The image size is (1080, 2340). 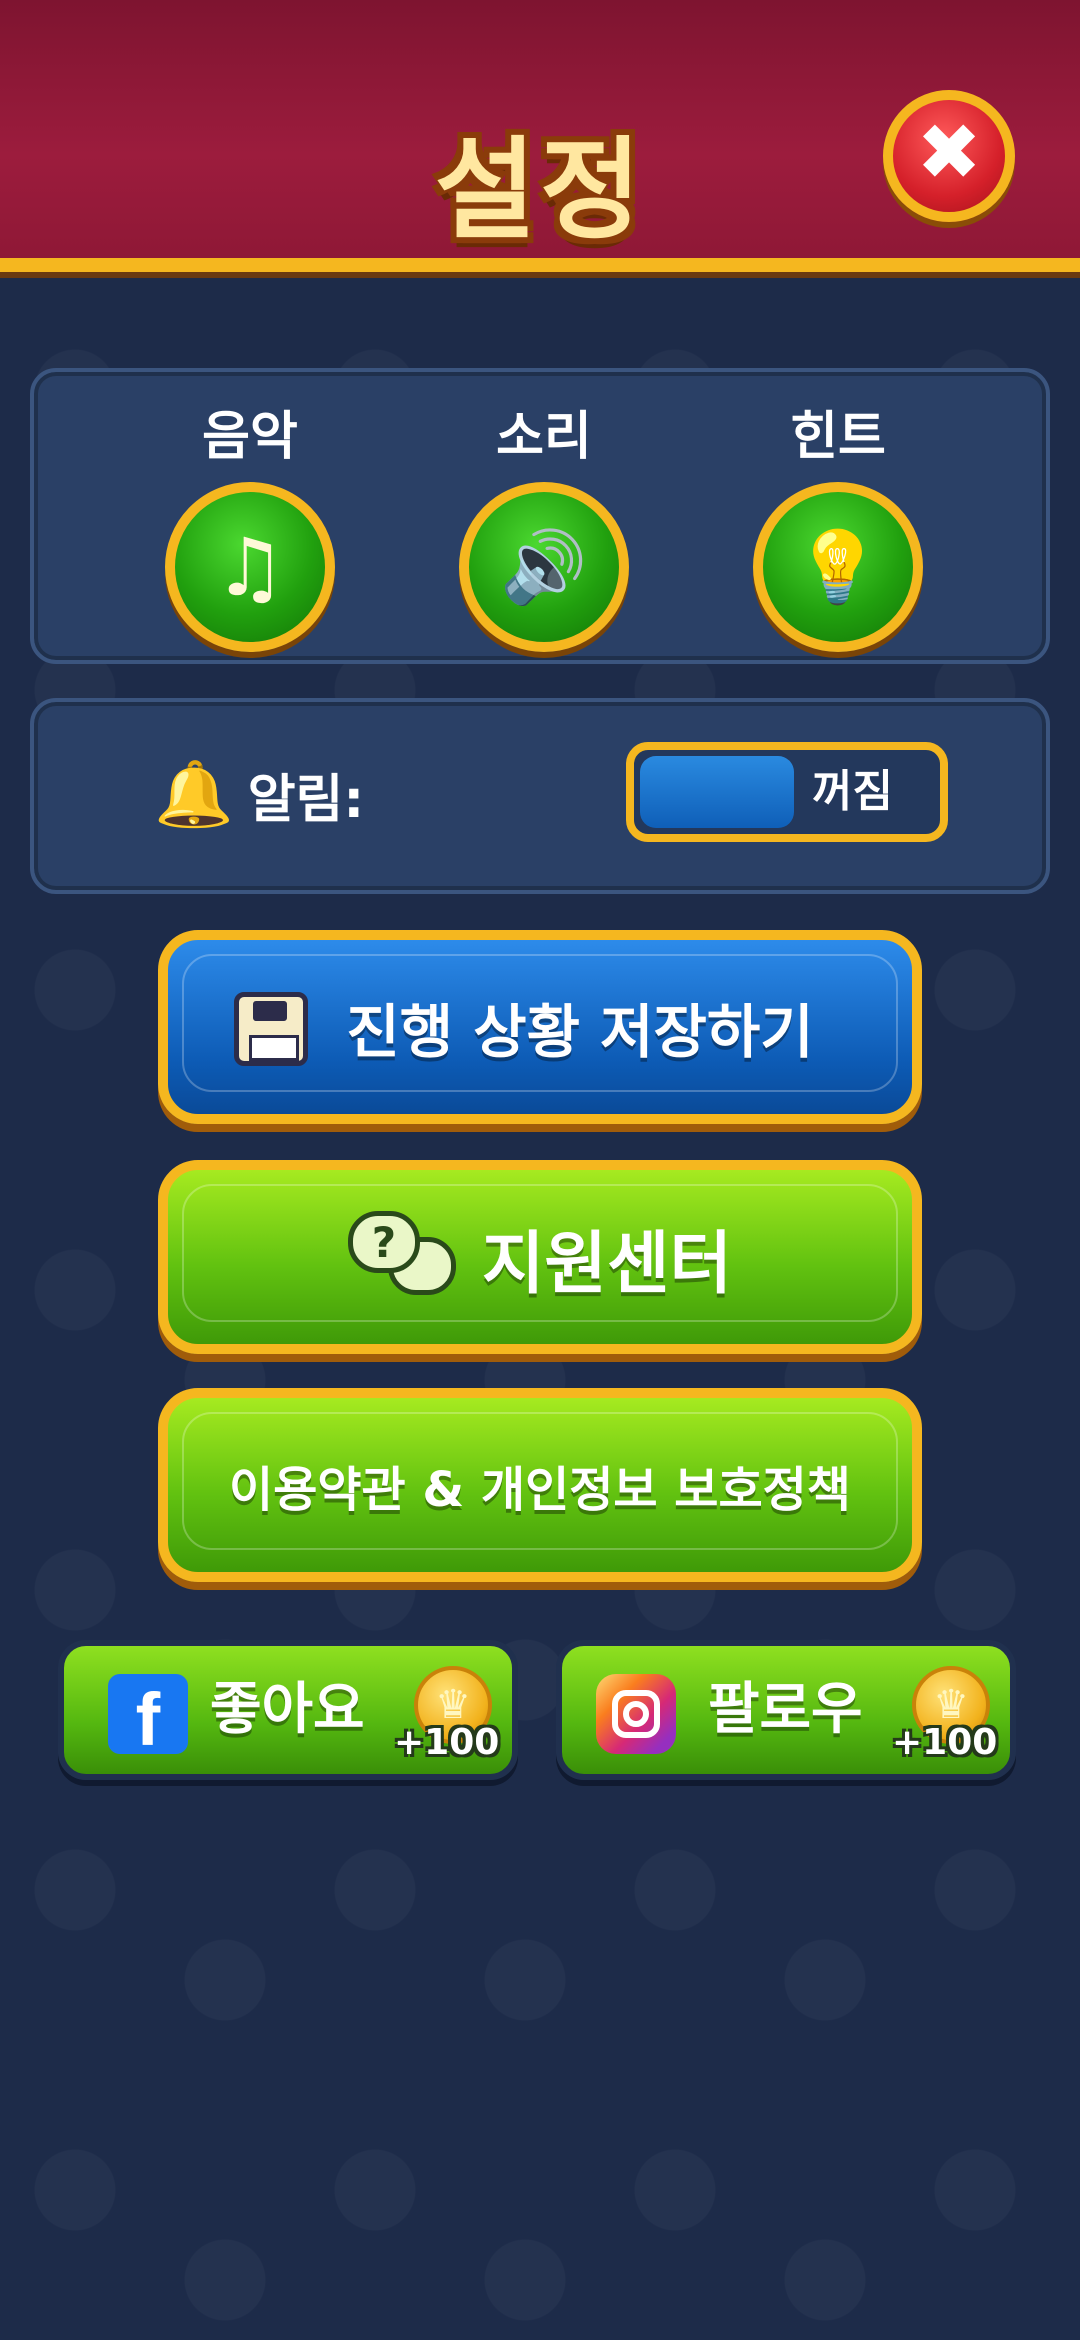 I want to click on support-center-label: 지원센터, so click(x=607, y=1264).